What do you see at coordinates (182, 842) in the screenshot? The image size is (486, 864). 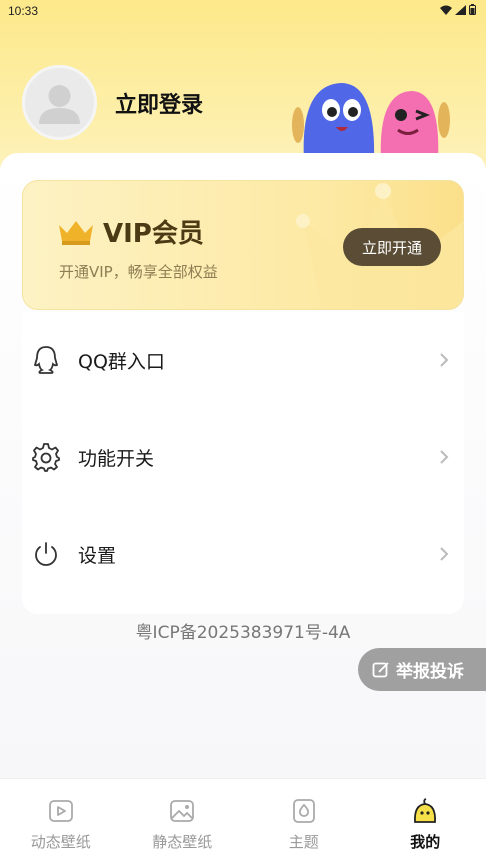 I see `tab-label: 静态壁纸` at bounding box center [182, 842].